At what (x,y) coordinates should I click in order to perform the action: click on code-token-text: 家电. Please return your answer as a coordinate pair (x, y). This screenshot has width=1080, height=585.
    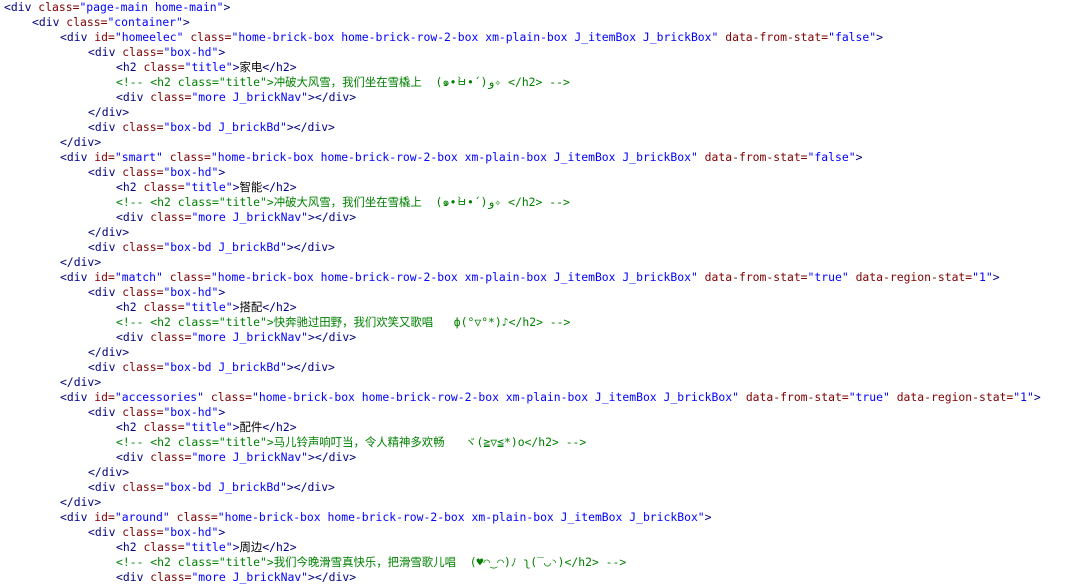
    Looking at the image, I should click on (251, 67).